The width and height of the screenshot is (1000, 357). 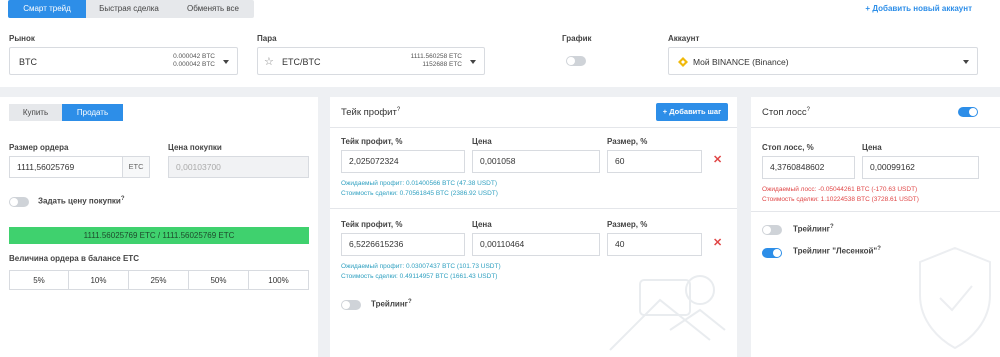 I want to click on take-profit-title: Тейк профит?, so click(x=371, y=113).